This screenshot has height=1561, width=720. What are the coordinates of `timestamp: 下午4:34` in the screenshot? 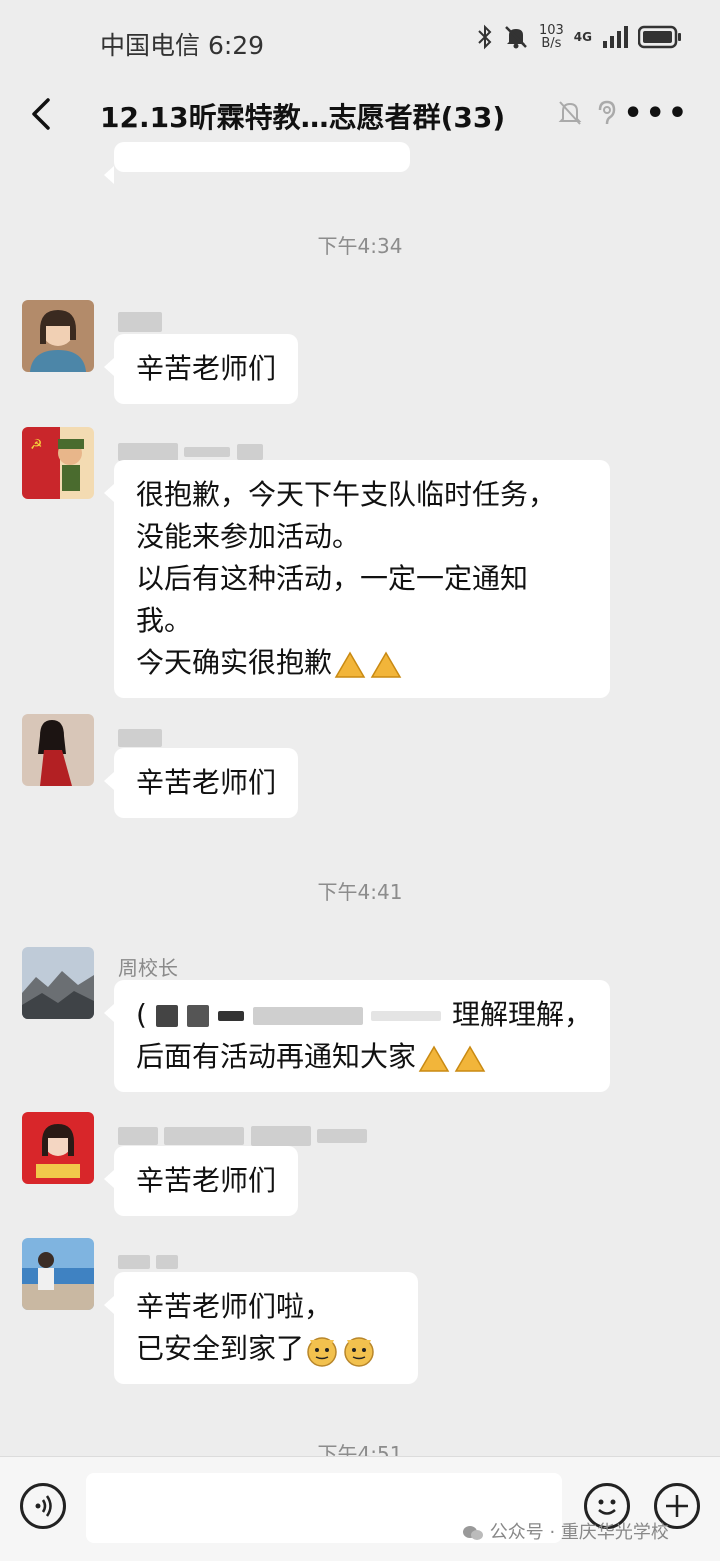 It's located at (360, 246).